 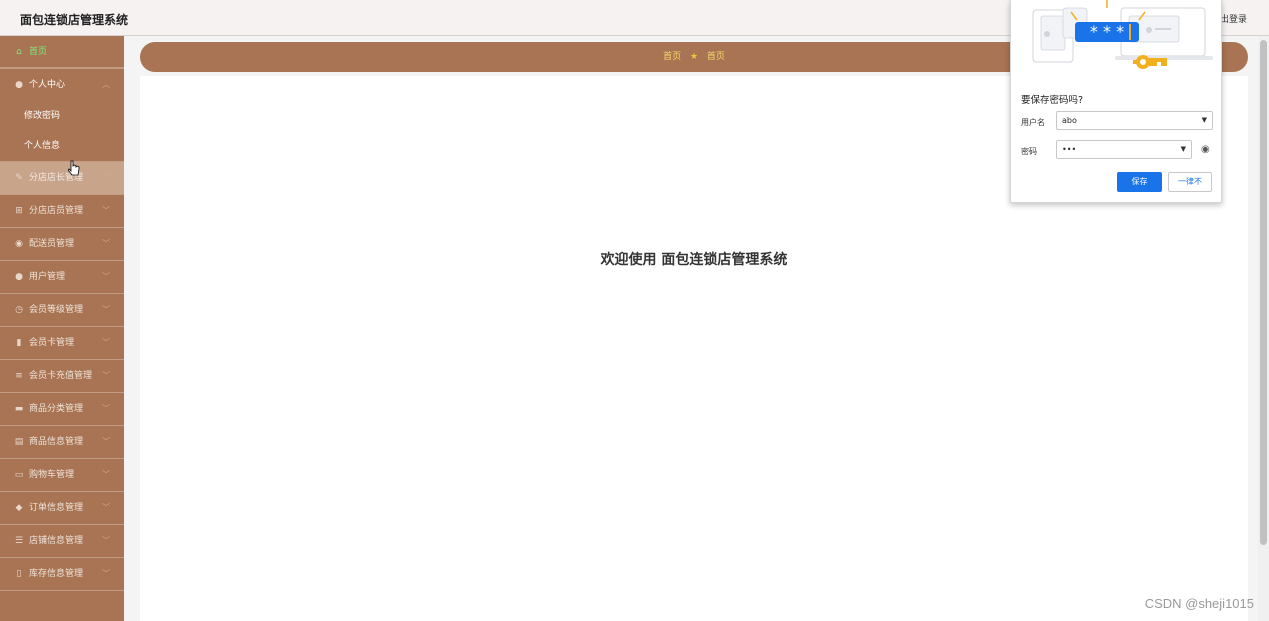 I want to click on sidebar-item-goods-info: ▤ 商品信息管理 ﹀, so click(x=62, y=442).